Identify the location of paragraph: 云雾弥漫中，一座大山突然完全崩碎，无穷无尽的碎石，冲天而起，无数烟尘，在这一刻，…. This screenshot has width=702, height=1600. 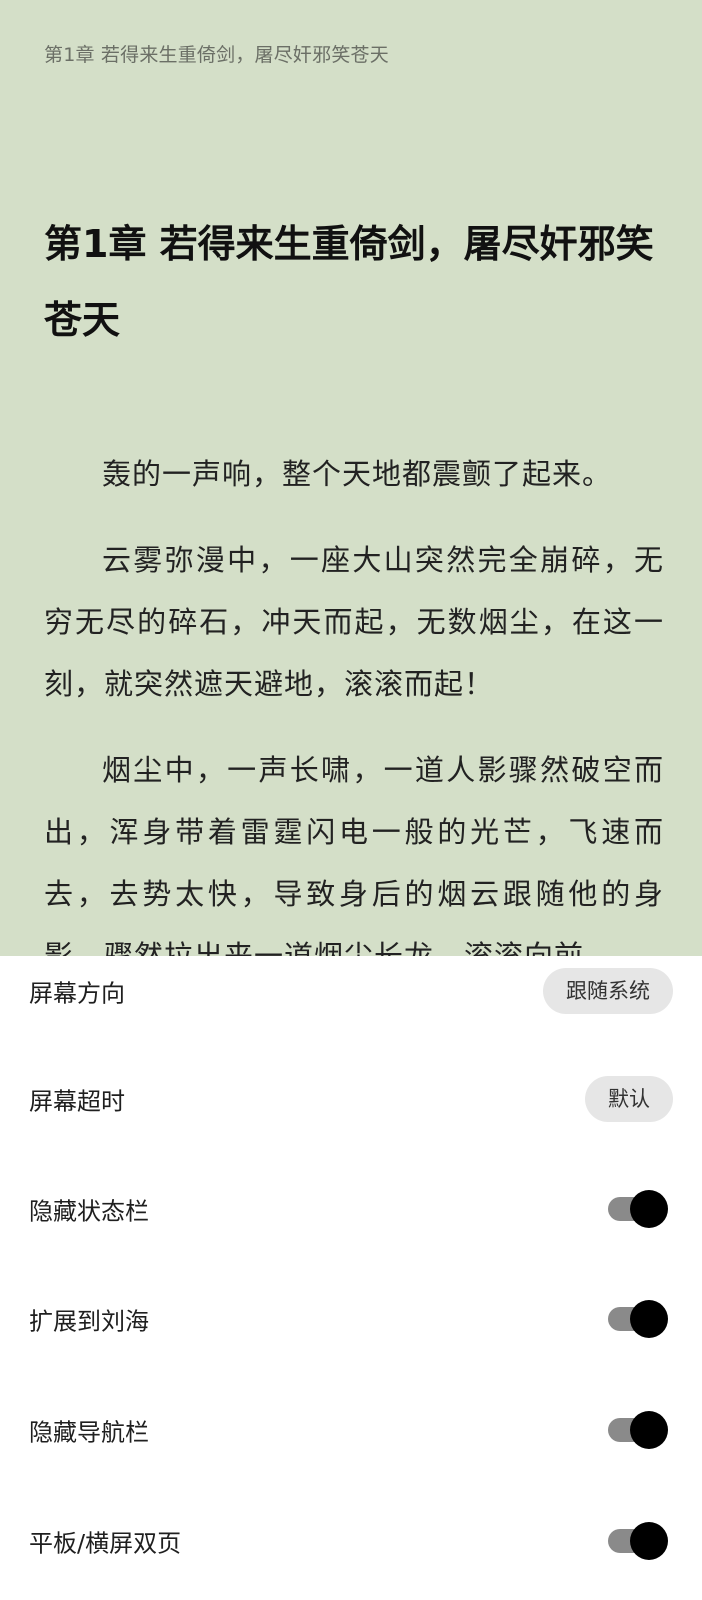
(354, 622).